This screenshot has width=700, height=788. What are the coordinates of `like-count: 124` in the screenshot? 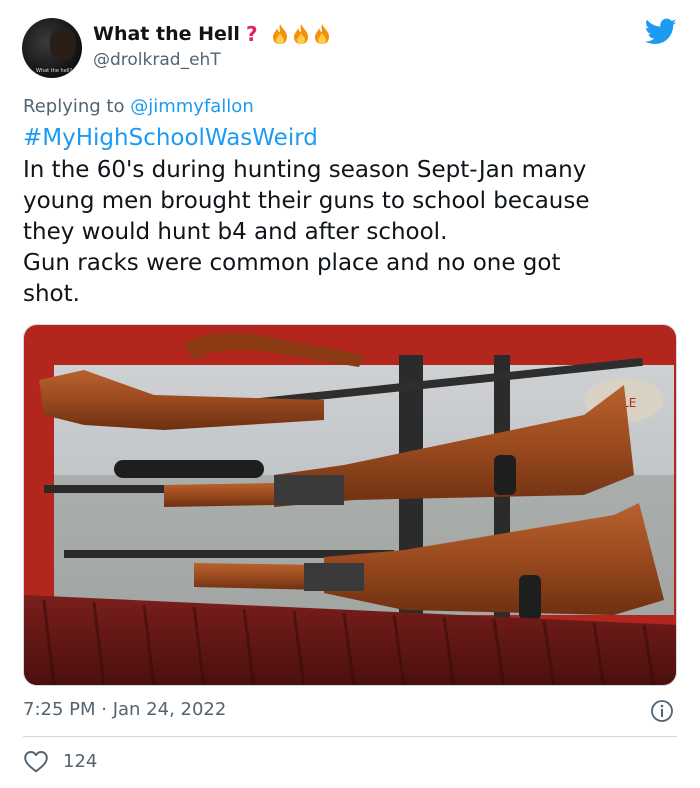 It's located at (80, 761).